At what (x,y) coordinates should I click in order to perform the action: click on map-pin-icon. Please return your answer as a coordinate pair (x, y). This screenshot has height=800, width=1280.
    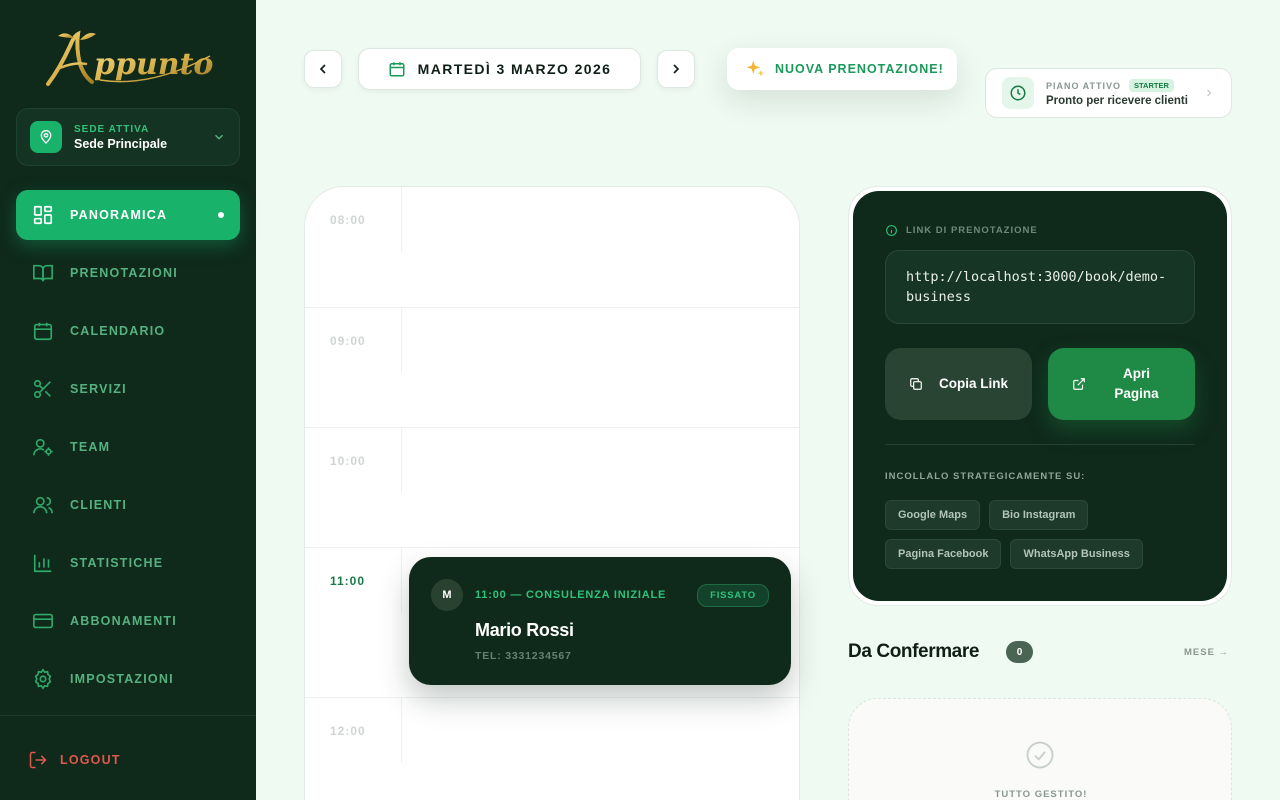
    Looking at the image, I should click on (46, 137).